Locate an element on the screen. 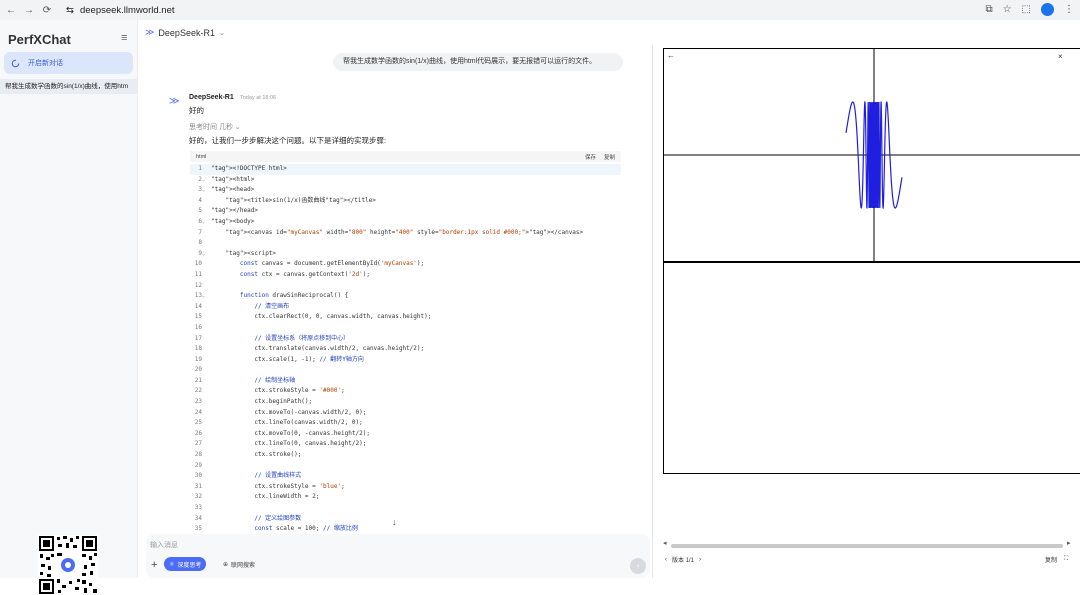 Image resolution: width=1080 pixels, height=595 pixels. horizontal-scrollbar: ◂ ▸ is located at coordinates (868, 544).